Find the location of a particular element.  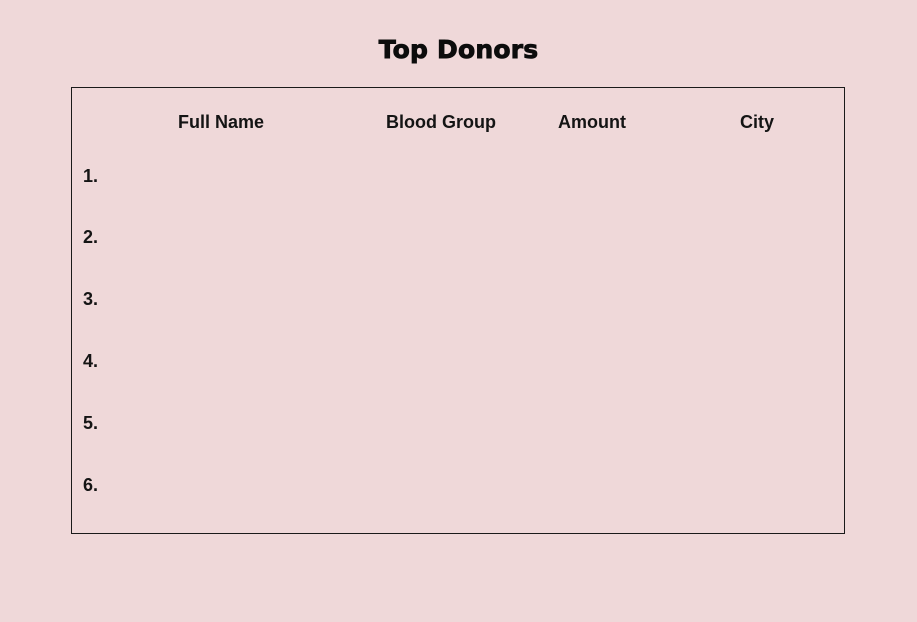

row-number: 3. is located at coordinates (91, 299).